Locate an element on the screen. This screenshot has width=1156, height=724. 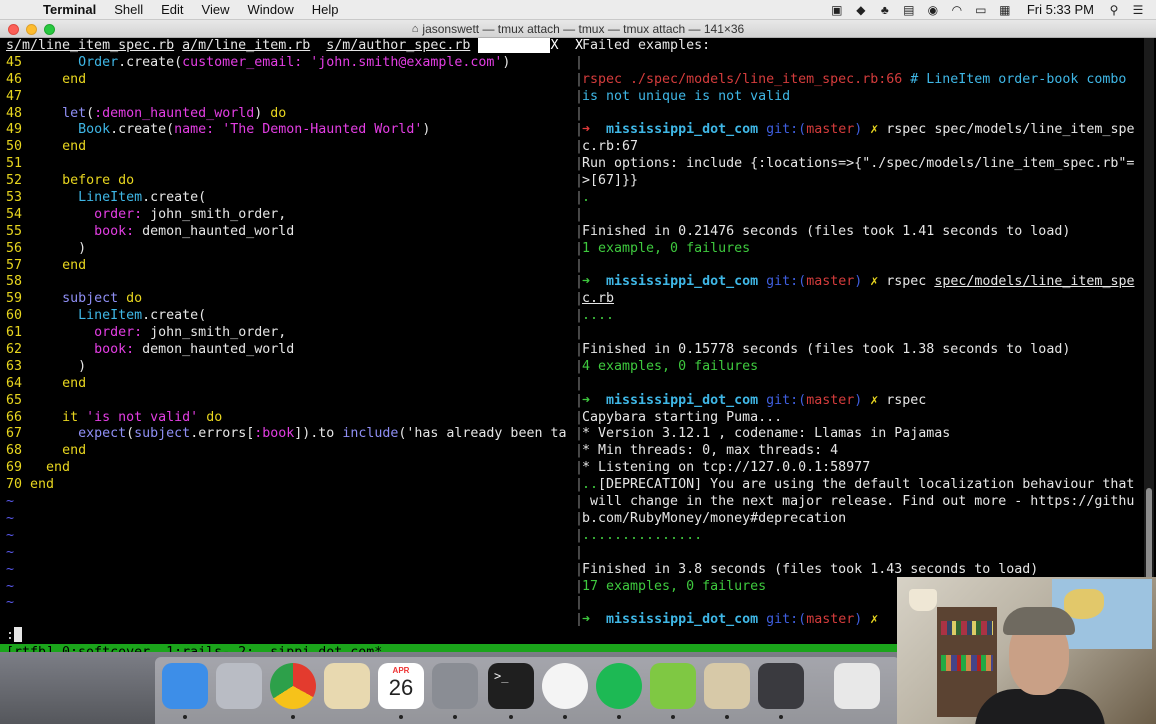
menu-icon: ☰ is located at coordinates (1138, 10).